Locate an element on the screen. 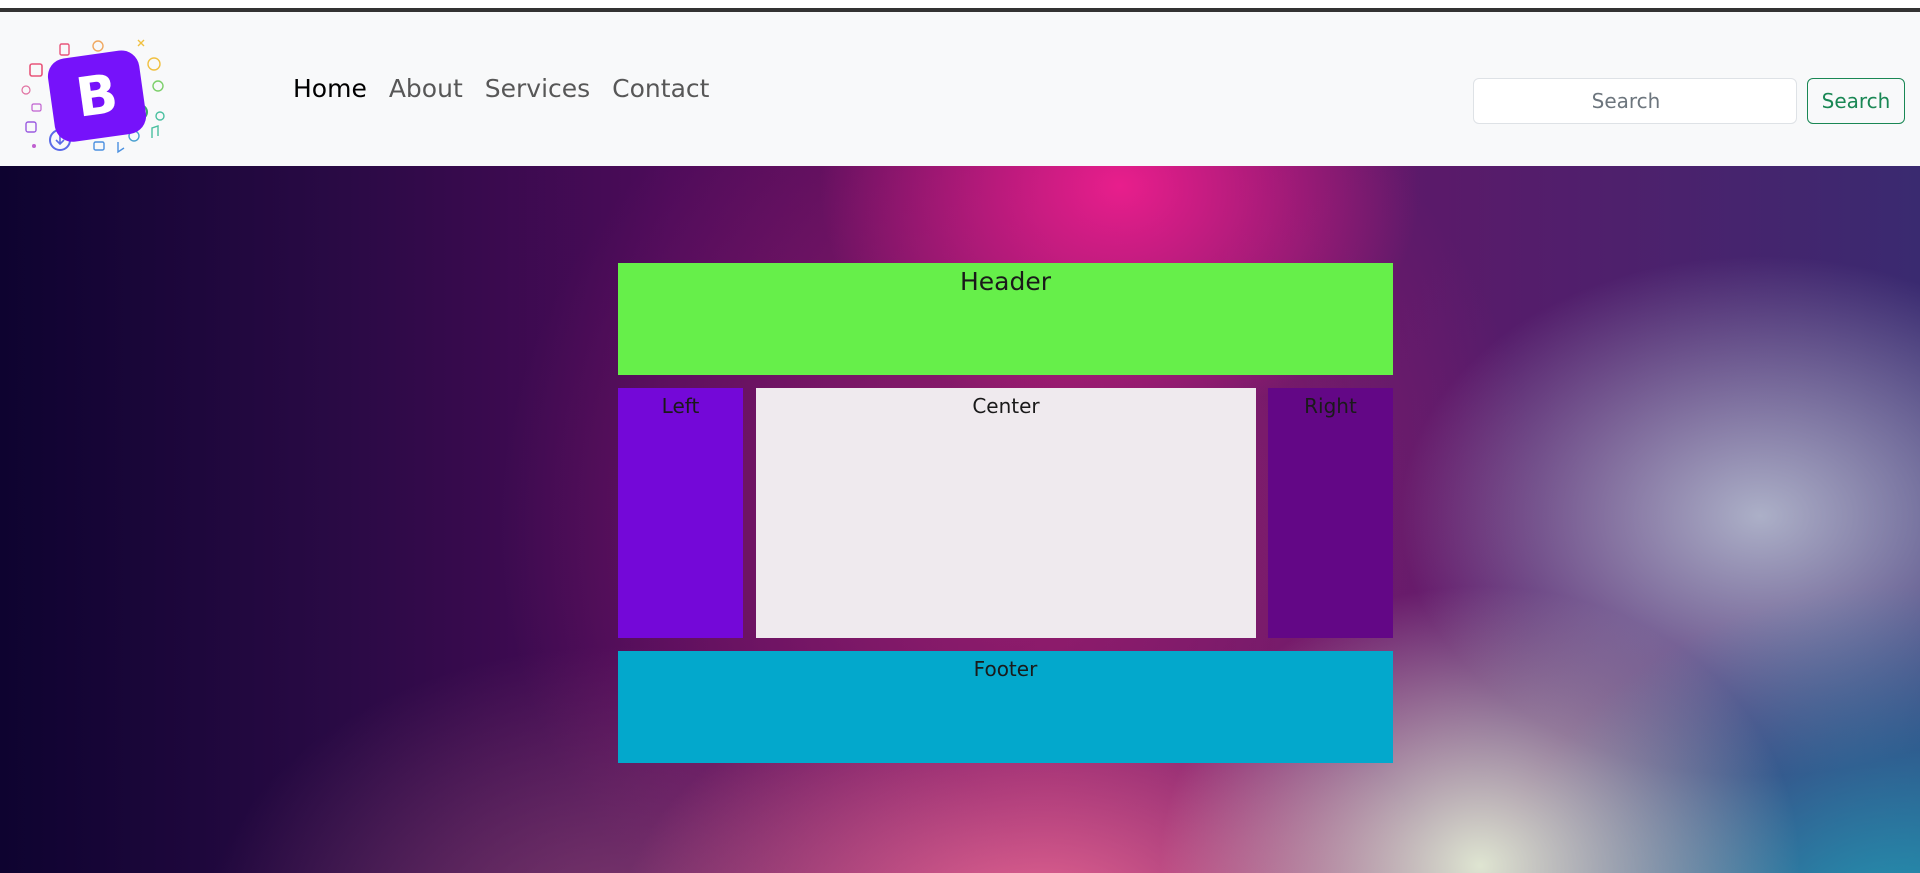 This screenshot has height=873, width=1920. bootstrap-logo-icon: B is located at coordinates (93, 96).